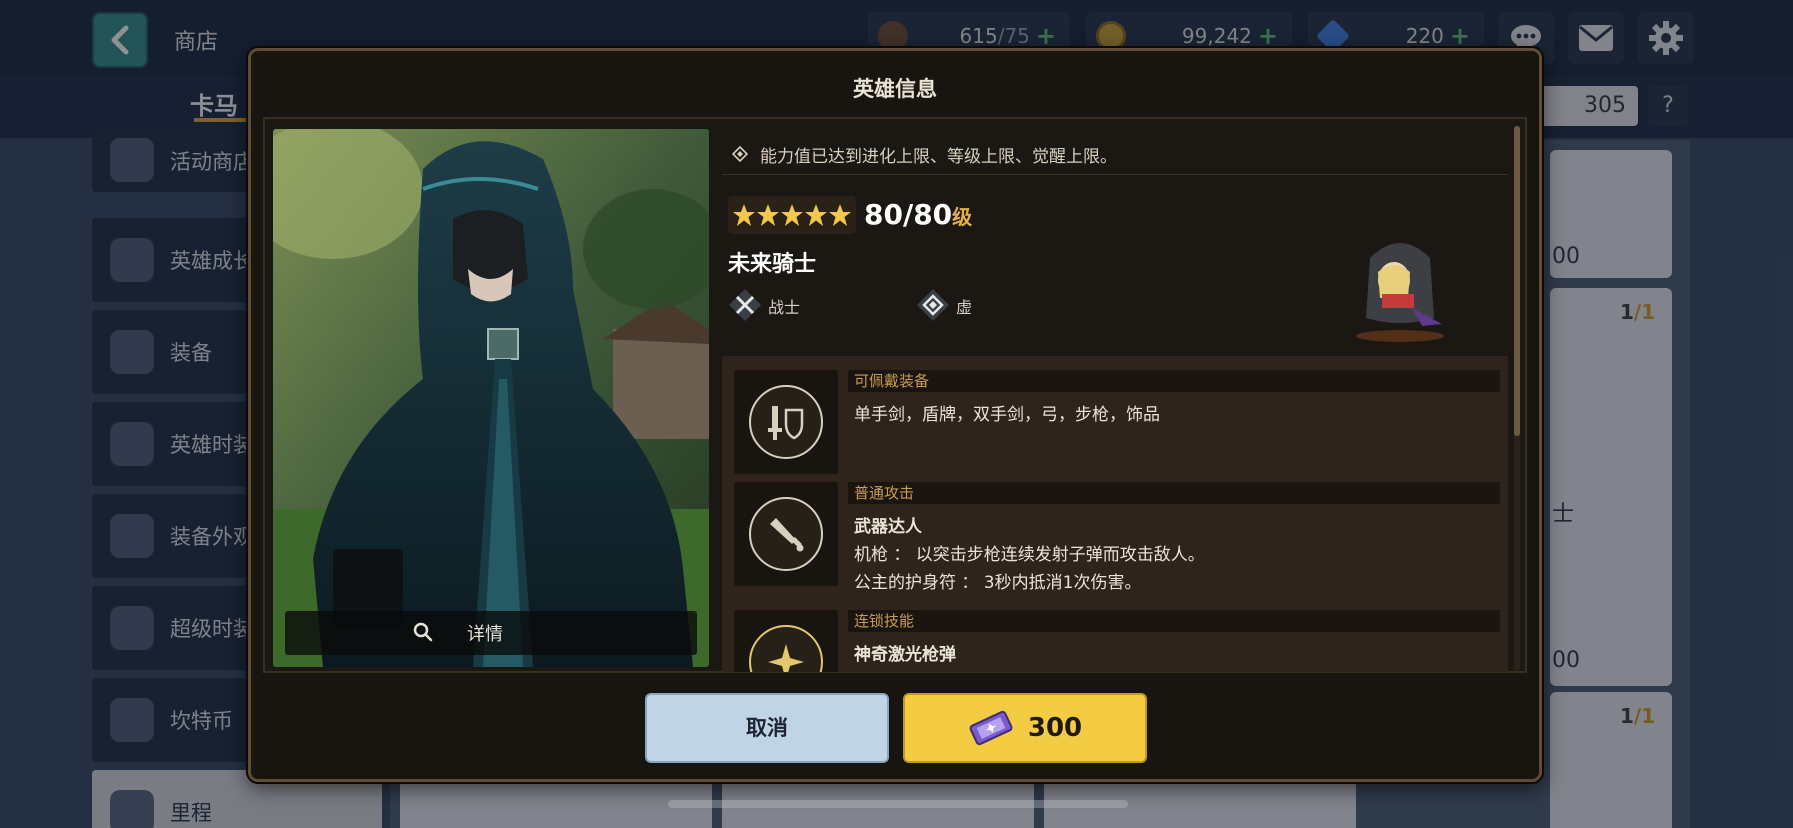 The image size is (1793, 828). What do you see at coordinates (898, 804) in the screenshot?
I see `home-indicator` at bounding box center [898, 804].